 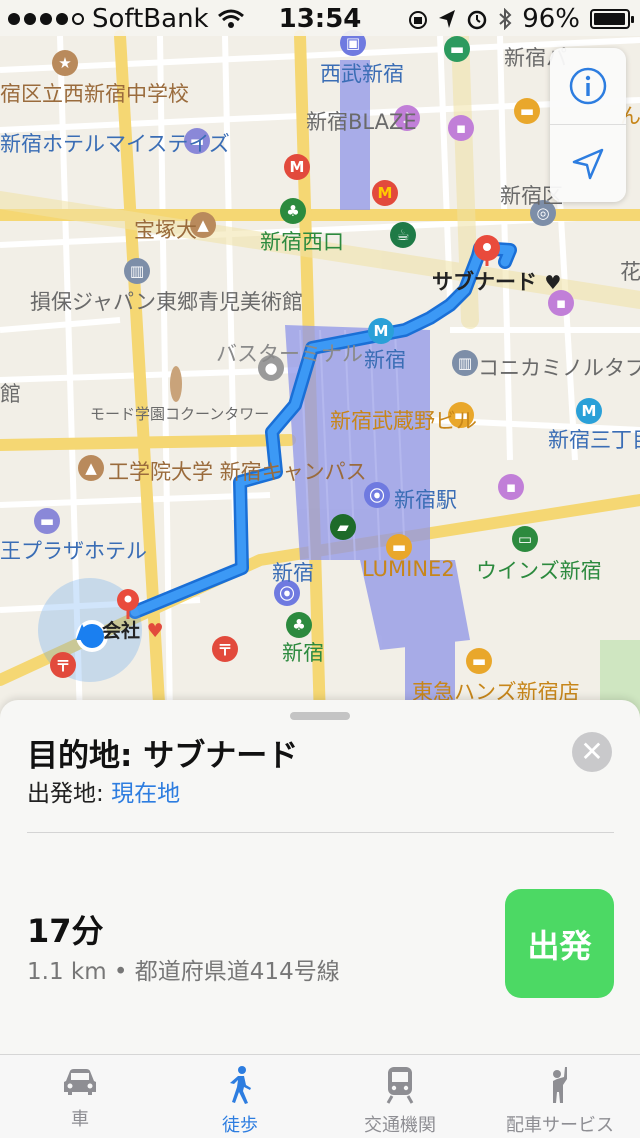 I want to click on info-button, so click(x=588, y=86).